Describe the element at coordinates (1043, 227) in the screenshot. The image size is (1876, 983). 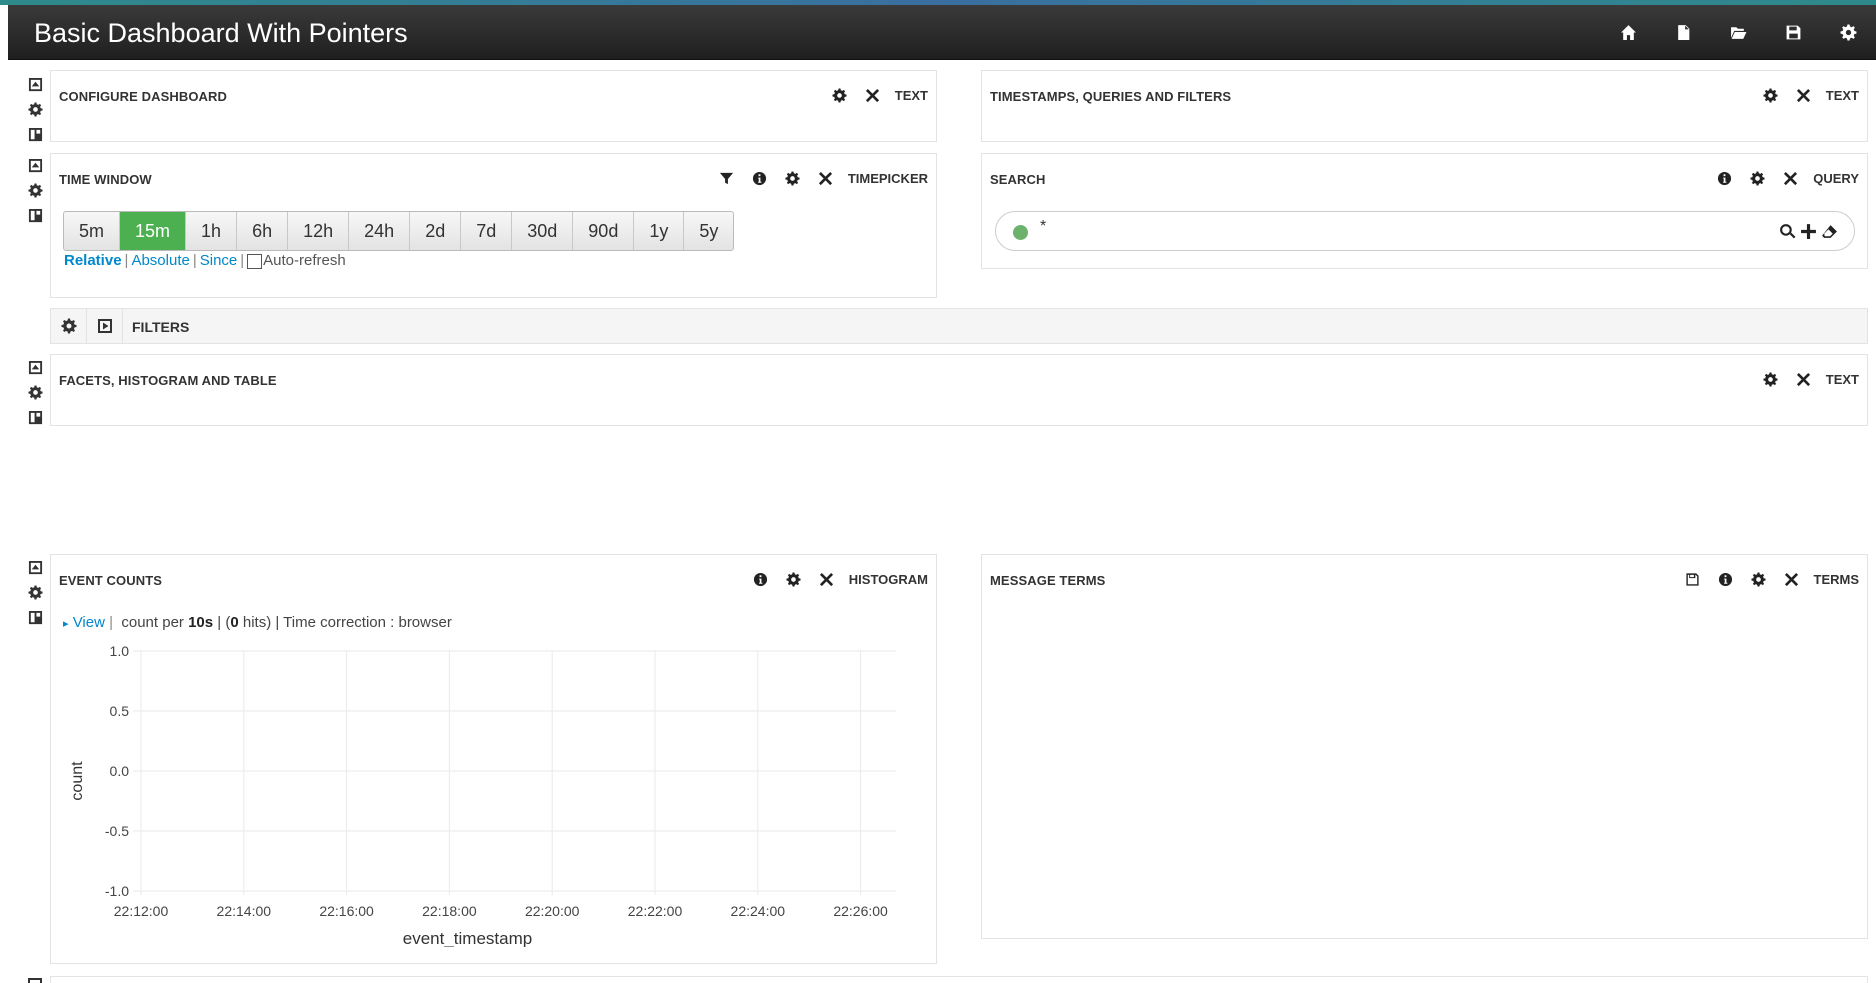
I see `query-text: *` at that location.